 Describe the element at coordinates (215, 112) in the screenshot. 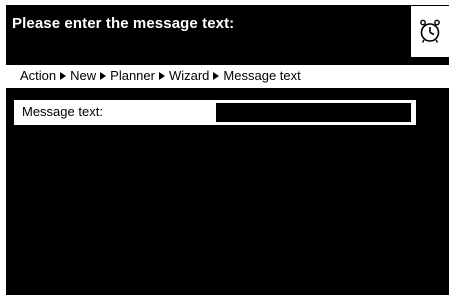

I see `message-text-row: Message text:` at that location.